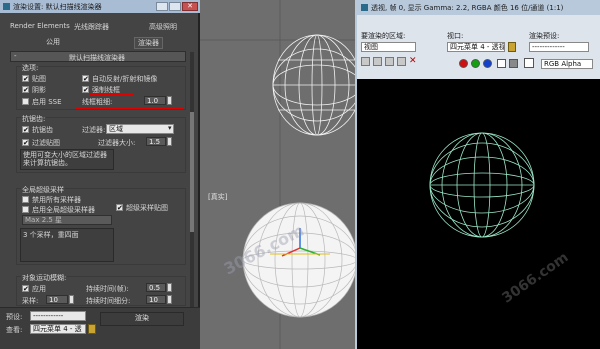 The height and width of the screenshot is (349, 600). I want to click on tab-render-elements: Render Elements, so click(40, 26).